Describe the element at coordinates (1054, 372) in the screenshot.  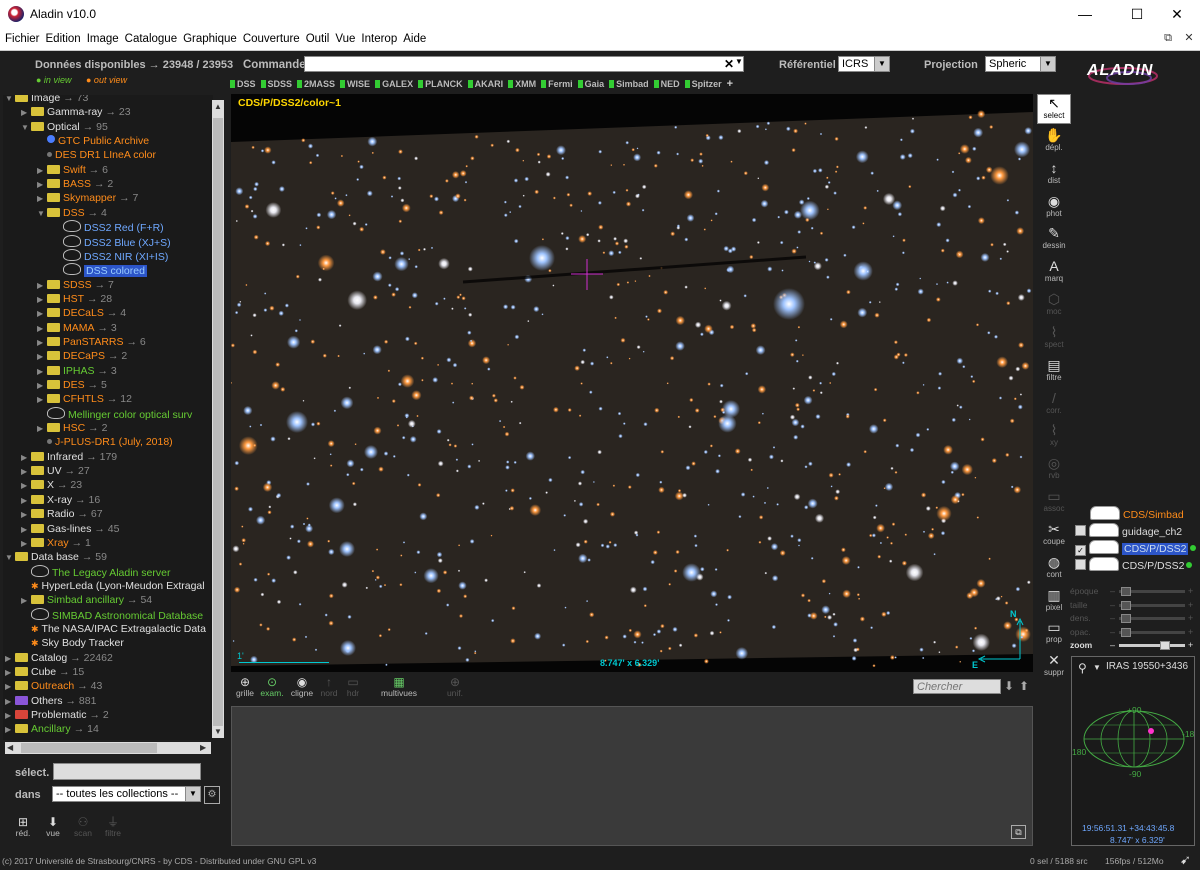
I see `tool-filtre-button: ▤ filtre` at that location.